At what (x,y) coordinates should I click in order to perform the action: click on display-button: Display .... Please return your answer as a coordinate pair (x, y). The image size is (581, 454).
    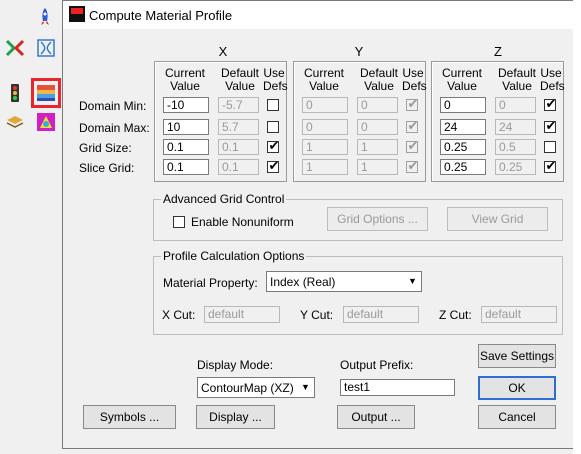
    Looking at the image, I should click on (235, 417).